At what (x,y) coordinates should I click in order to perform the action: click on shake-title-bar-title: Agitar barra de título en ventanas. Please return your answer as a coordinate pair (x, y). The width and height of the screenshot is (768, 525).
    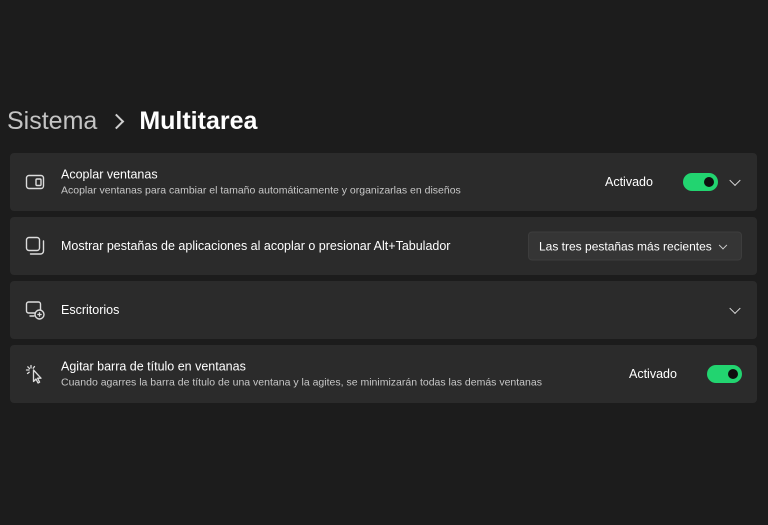
    Looking at the image, I should click on (153, 366).